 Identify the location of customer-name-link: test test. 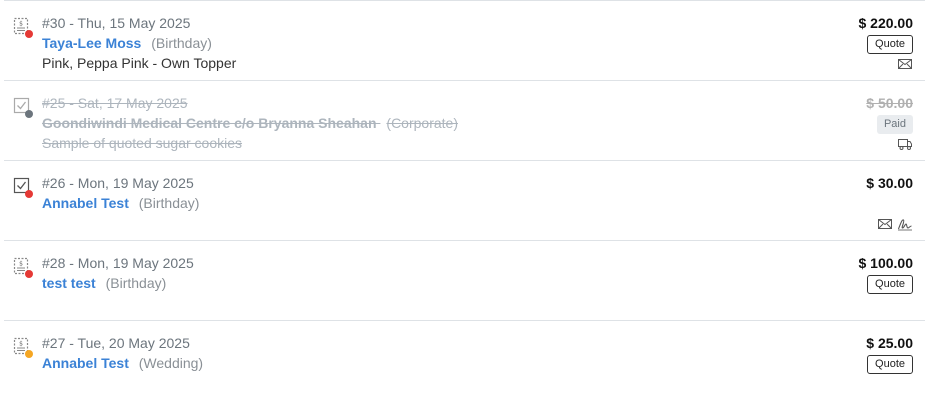
(69, 283).